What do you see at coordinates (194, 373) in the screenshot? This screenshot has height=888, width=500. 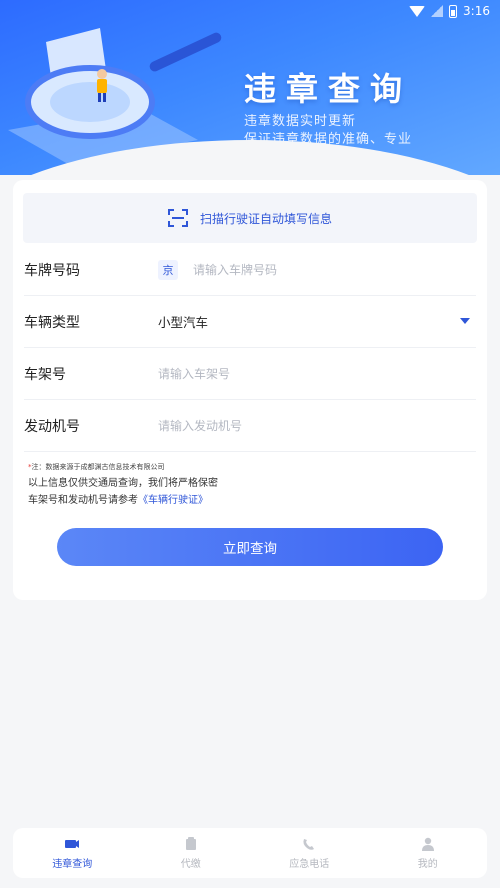 I see `frame-input: 请输入车架号` at bounding box center [194, 373].